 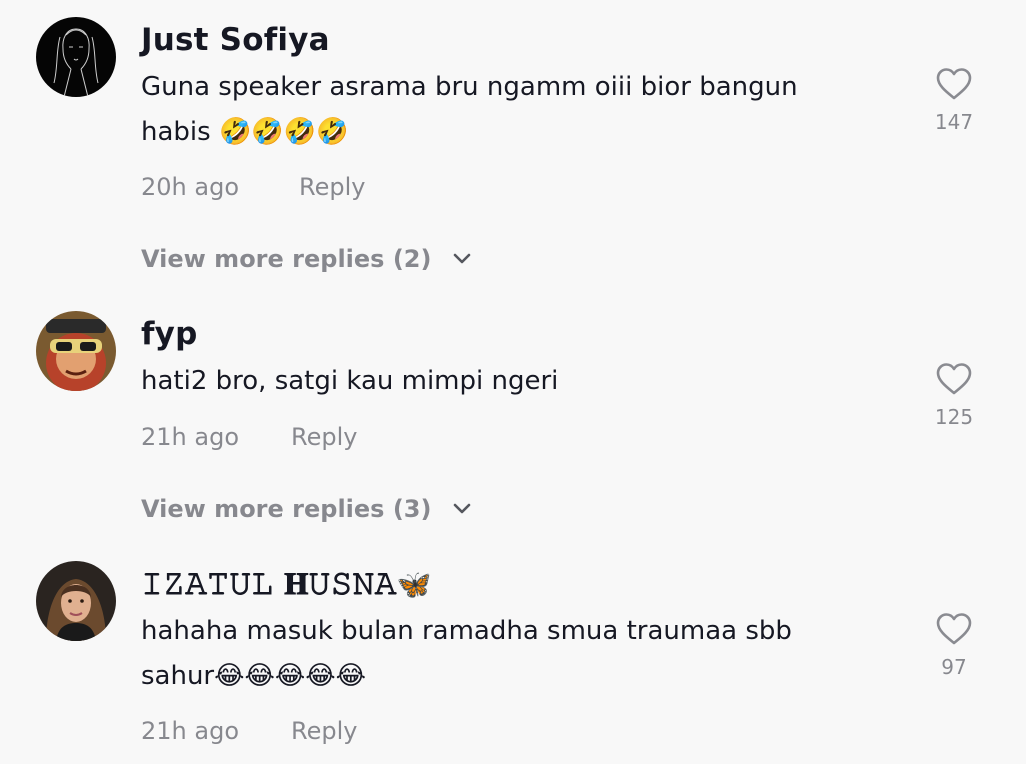 I want to click on butterfly-emoji: 🦋, so click(x=414, y=584).